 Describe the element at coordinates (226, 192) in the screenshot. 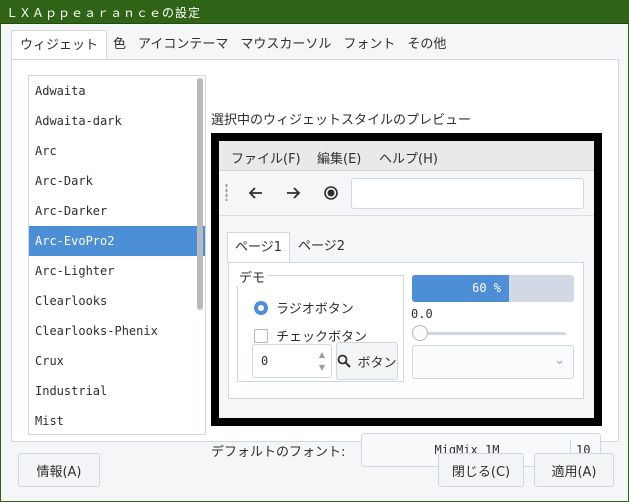

I see `toolbar-grip-icon` at that location.